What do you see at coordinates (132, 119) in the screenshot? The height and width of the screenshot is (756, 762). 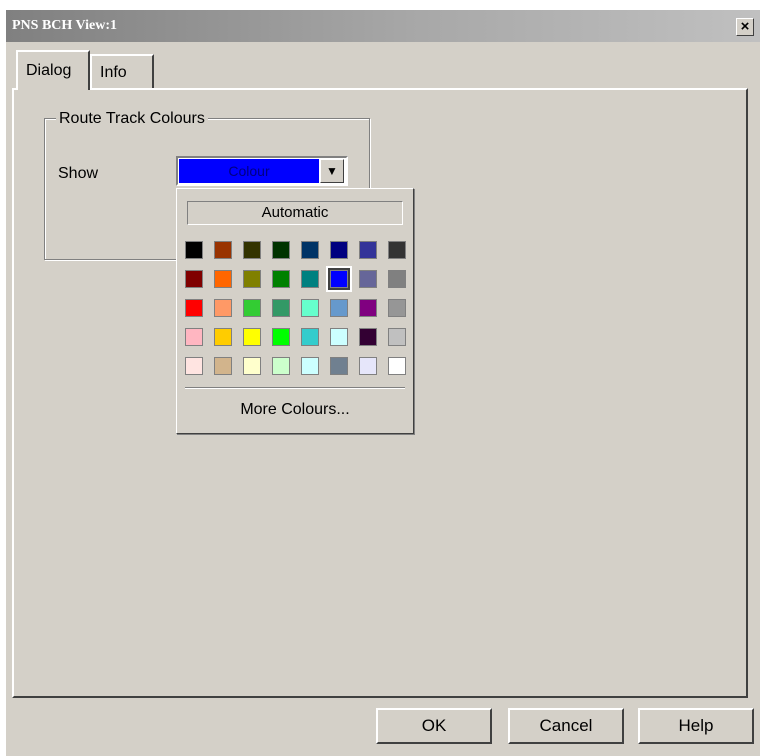 I see `group-title: Route Track Colours` at bounding box center [132, 119].